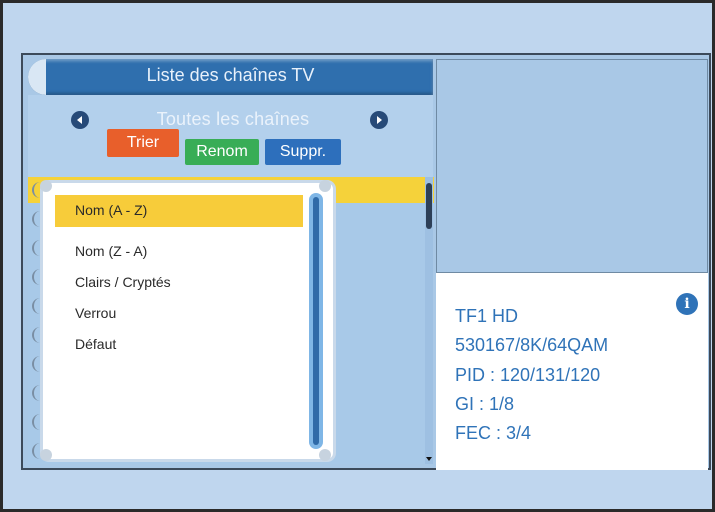 The image size is (715, 512). I want to click on channel-group-label: Toutes les chaînes, so click(233, 119).